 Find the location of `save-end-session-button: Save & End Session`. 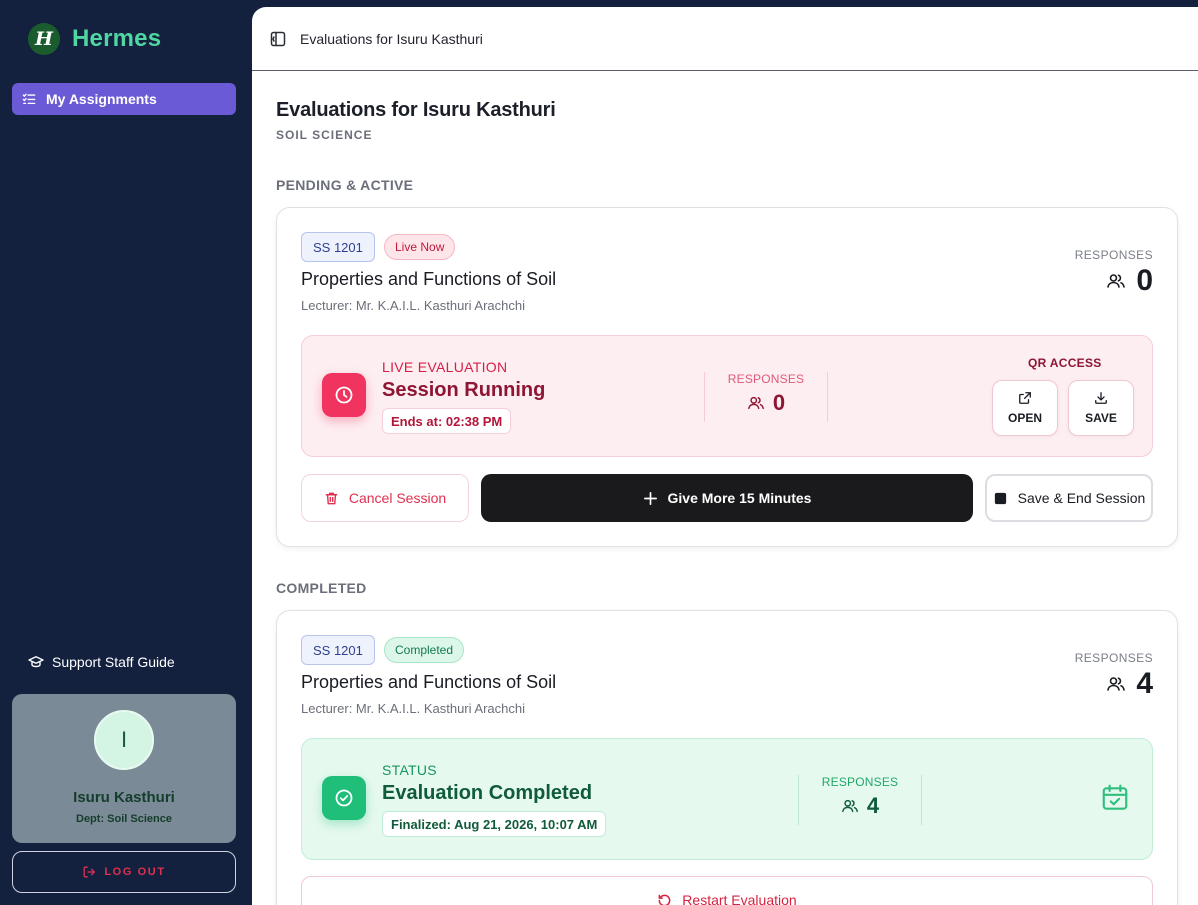

save-end-session-button: Save & End Session is located at coordinates (1069, 498).